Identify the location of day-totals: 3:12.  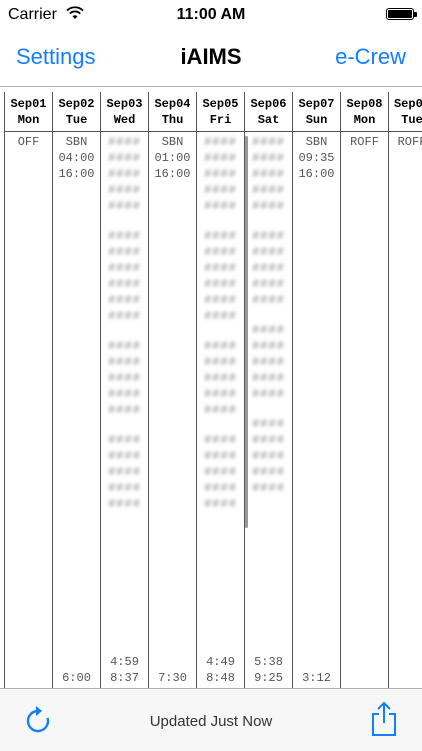
(316, 678).